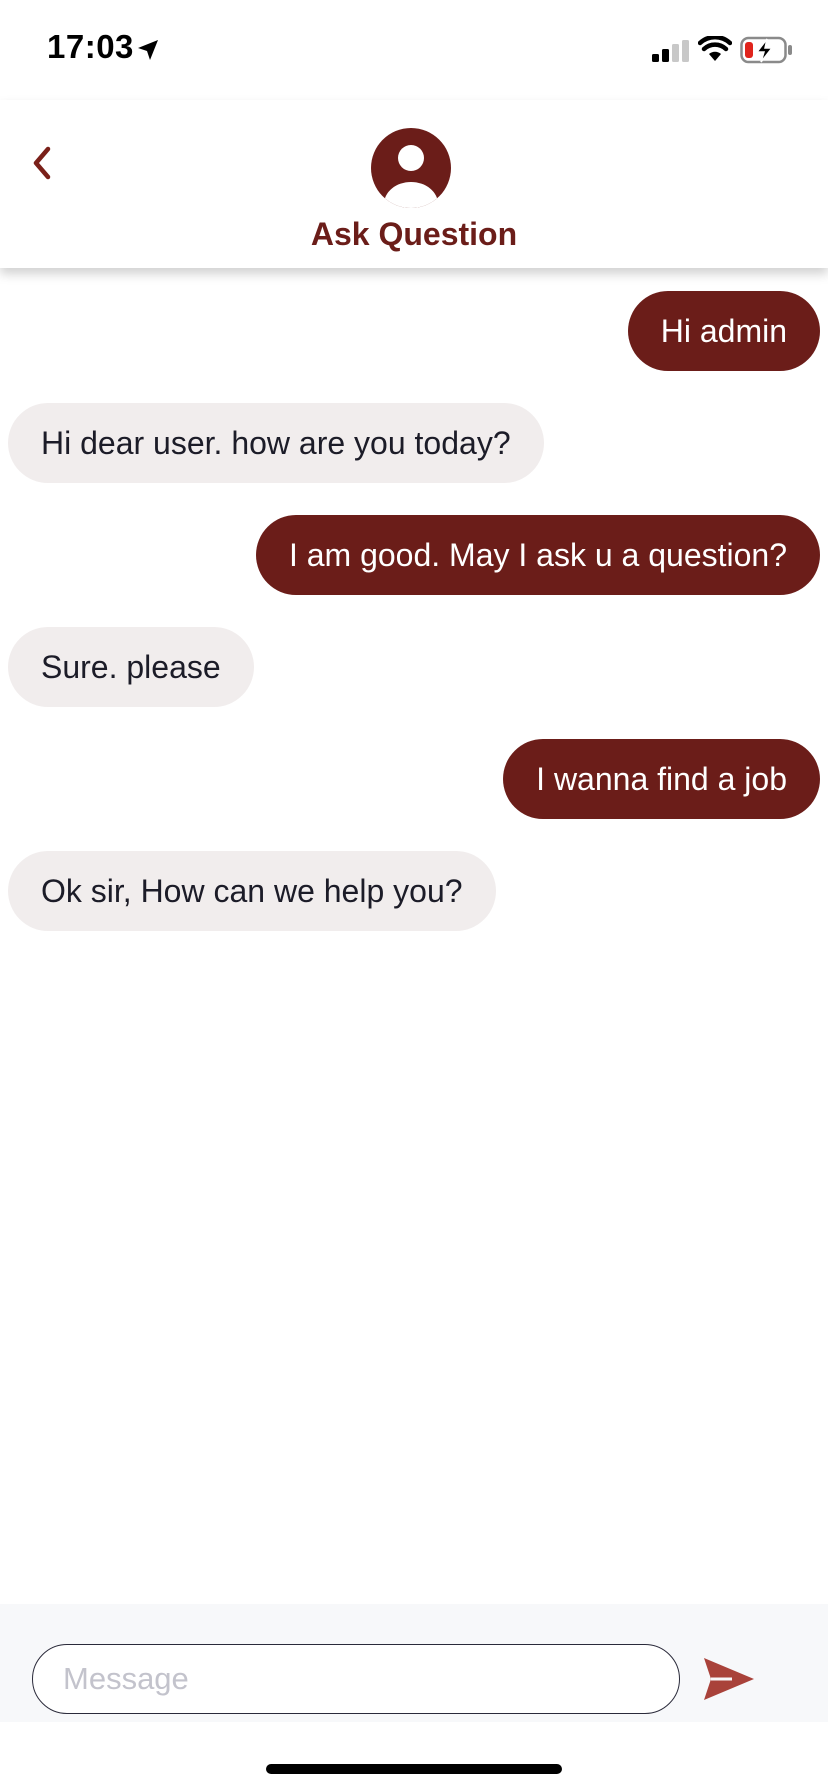 The width and height of the screenshot is (828, 1792). I want to click on home-indicator, so click(414, 1769).